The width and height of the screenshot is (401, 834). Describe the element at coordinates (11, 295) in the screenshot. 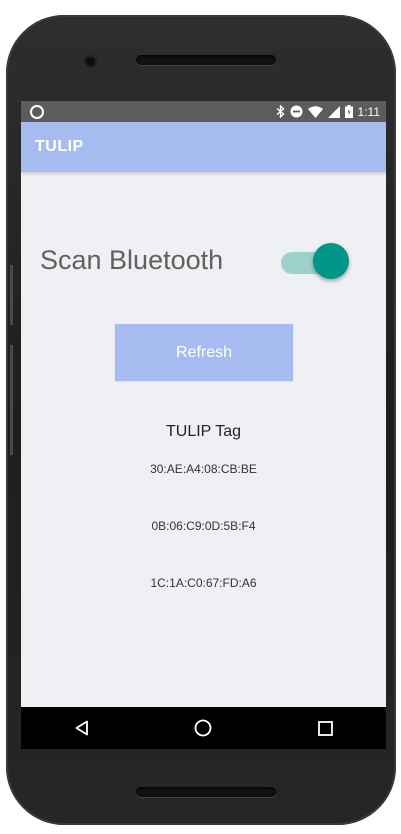

I see `volume-button` at that location.